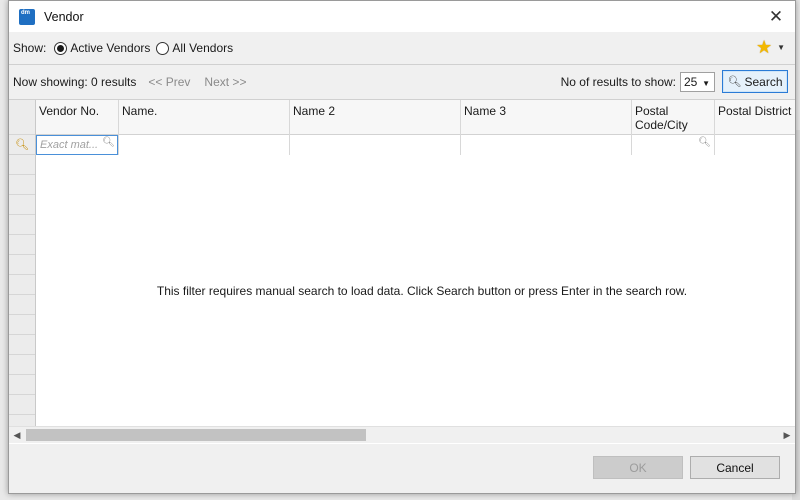  I want to click on close-icon: ✕, so click(776, 16).